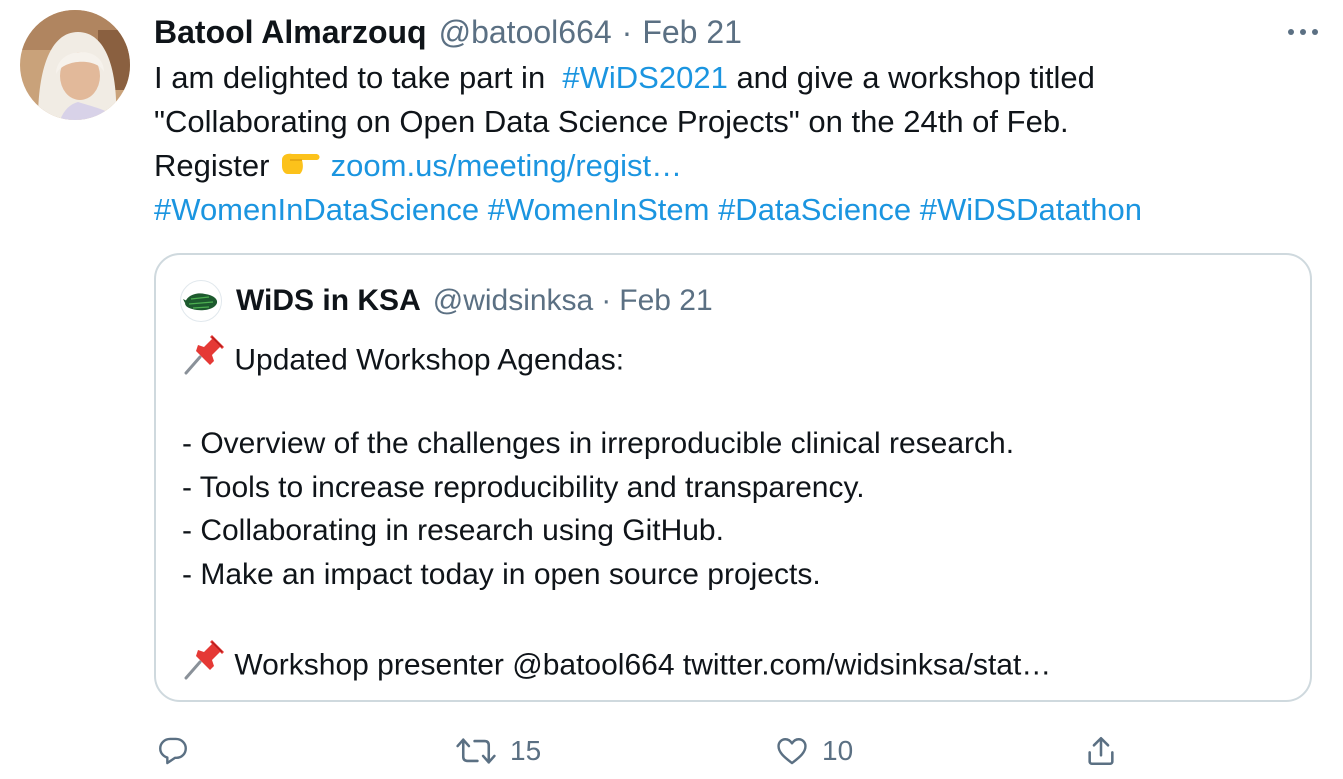 Image resolution: width=1343 pixels, height=779 pixels. I want to click on share-button, so click(1101, 751).